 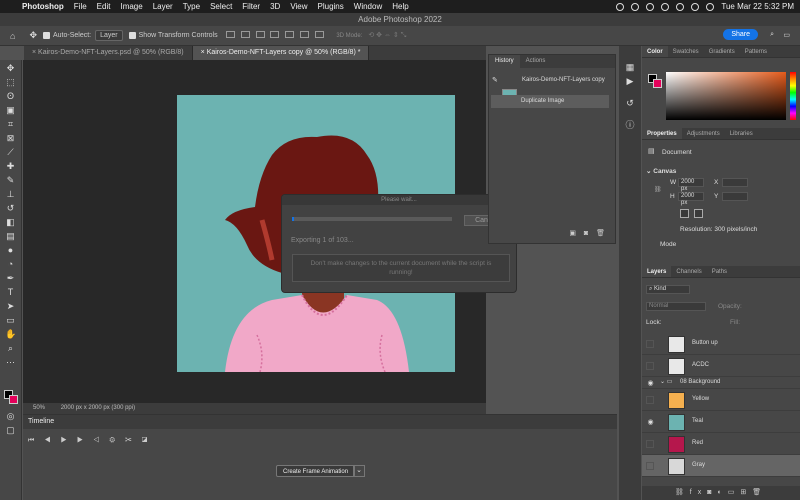 What do you see at coordinates (10, 430) in the screenshot?
I see `screen-mode-icon: ▢` at bounding box center [10, 430].